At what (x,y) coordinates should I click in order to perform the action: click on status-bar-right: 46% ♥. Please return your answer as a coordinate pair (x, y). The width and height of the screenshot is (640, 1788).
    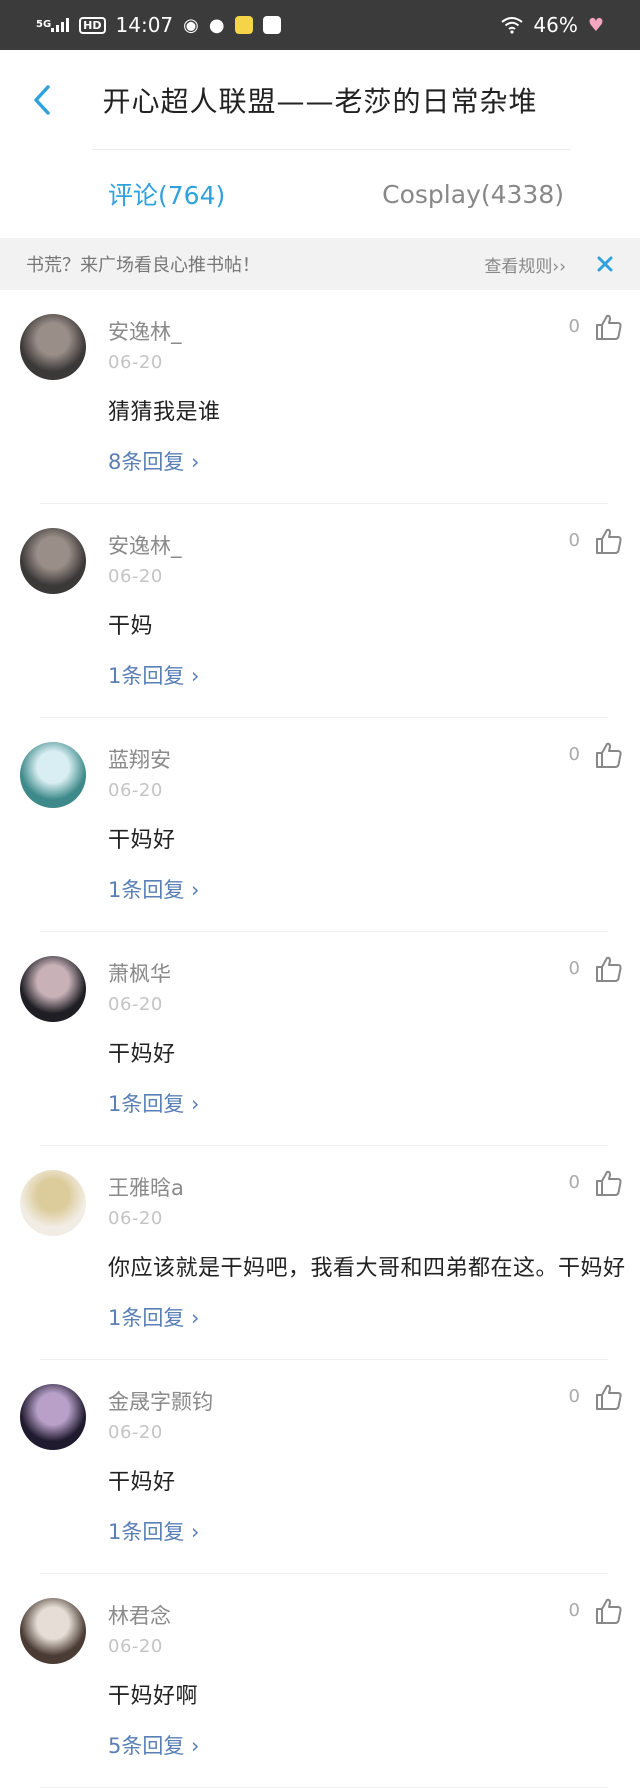
    Looking at the image, I should click on (552, 25).